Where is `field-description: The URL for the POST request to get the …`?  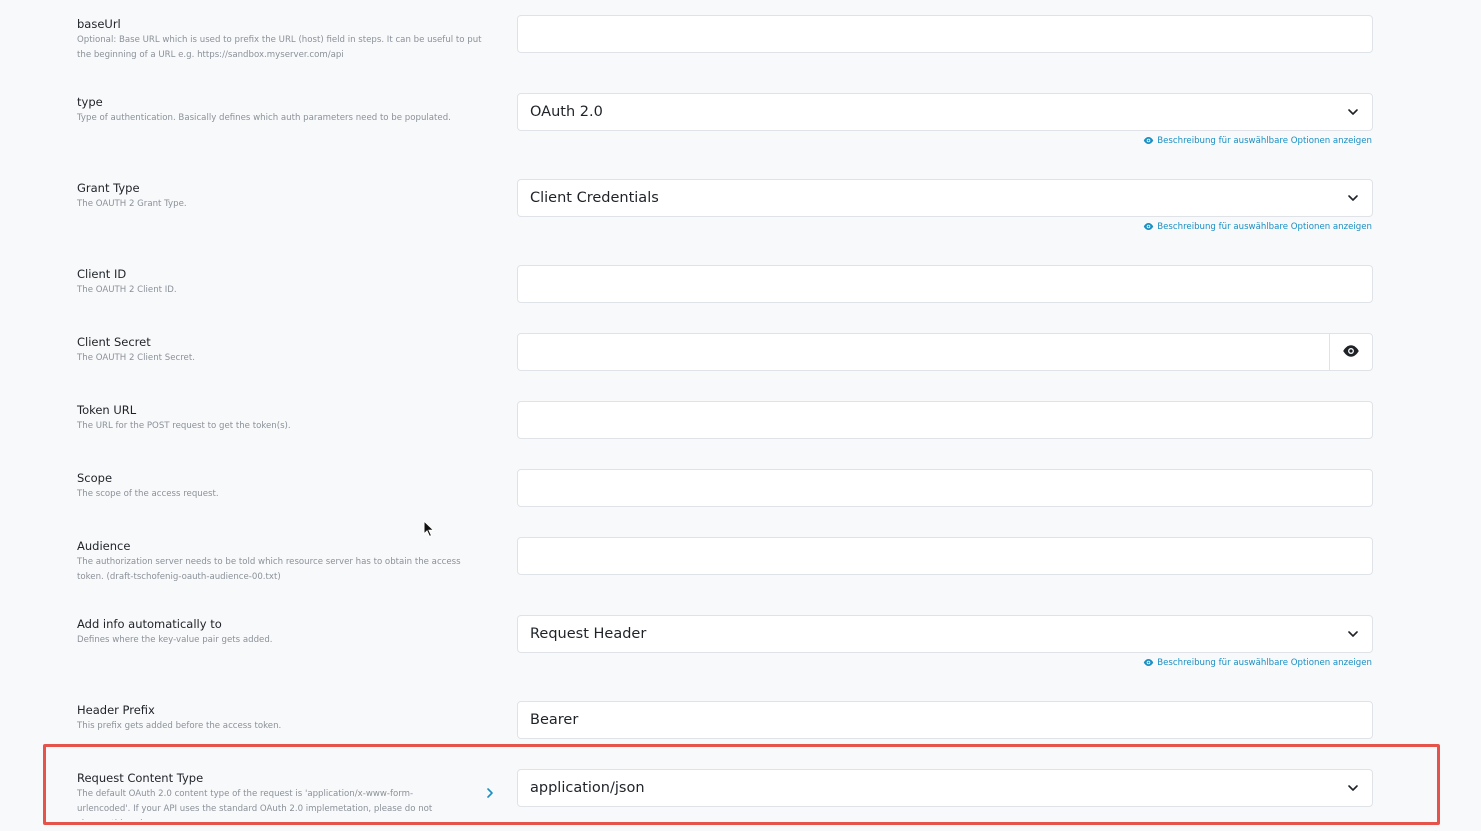
field-description: The URL for the POST request to get the … is located at coordinates (184, 426).